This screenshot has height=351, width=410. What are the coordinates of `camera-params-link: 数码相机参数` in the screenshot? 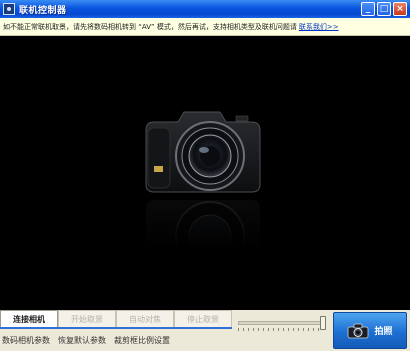 It's located at (26, 340).